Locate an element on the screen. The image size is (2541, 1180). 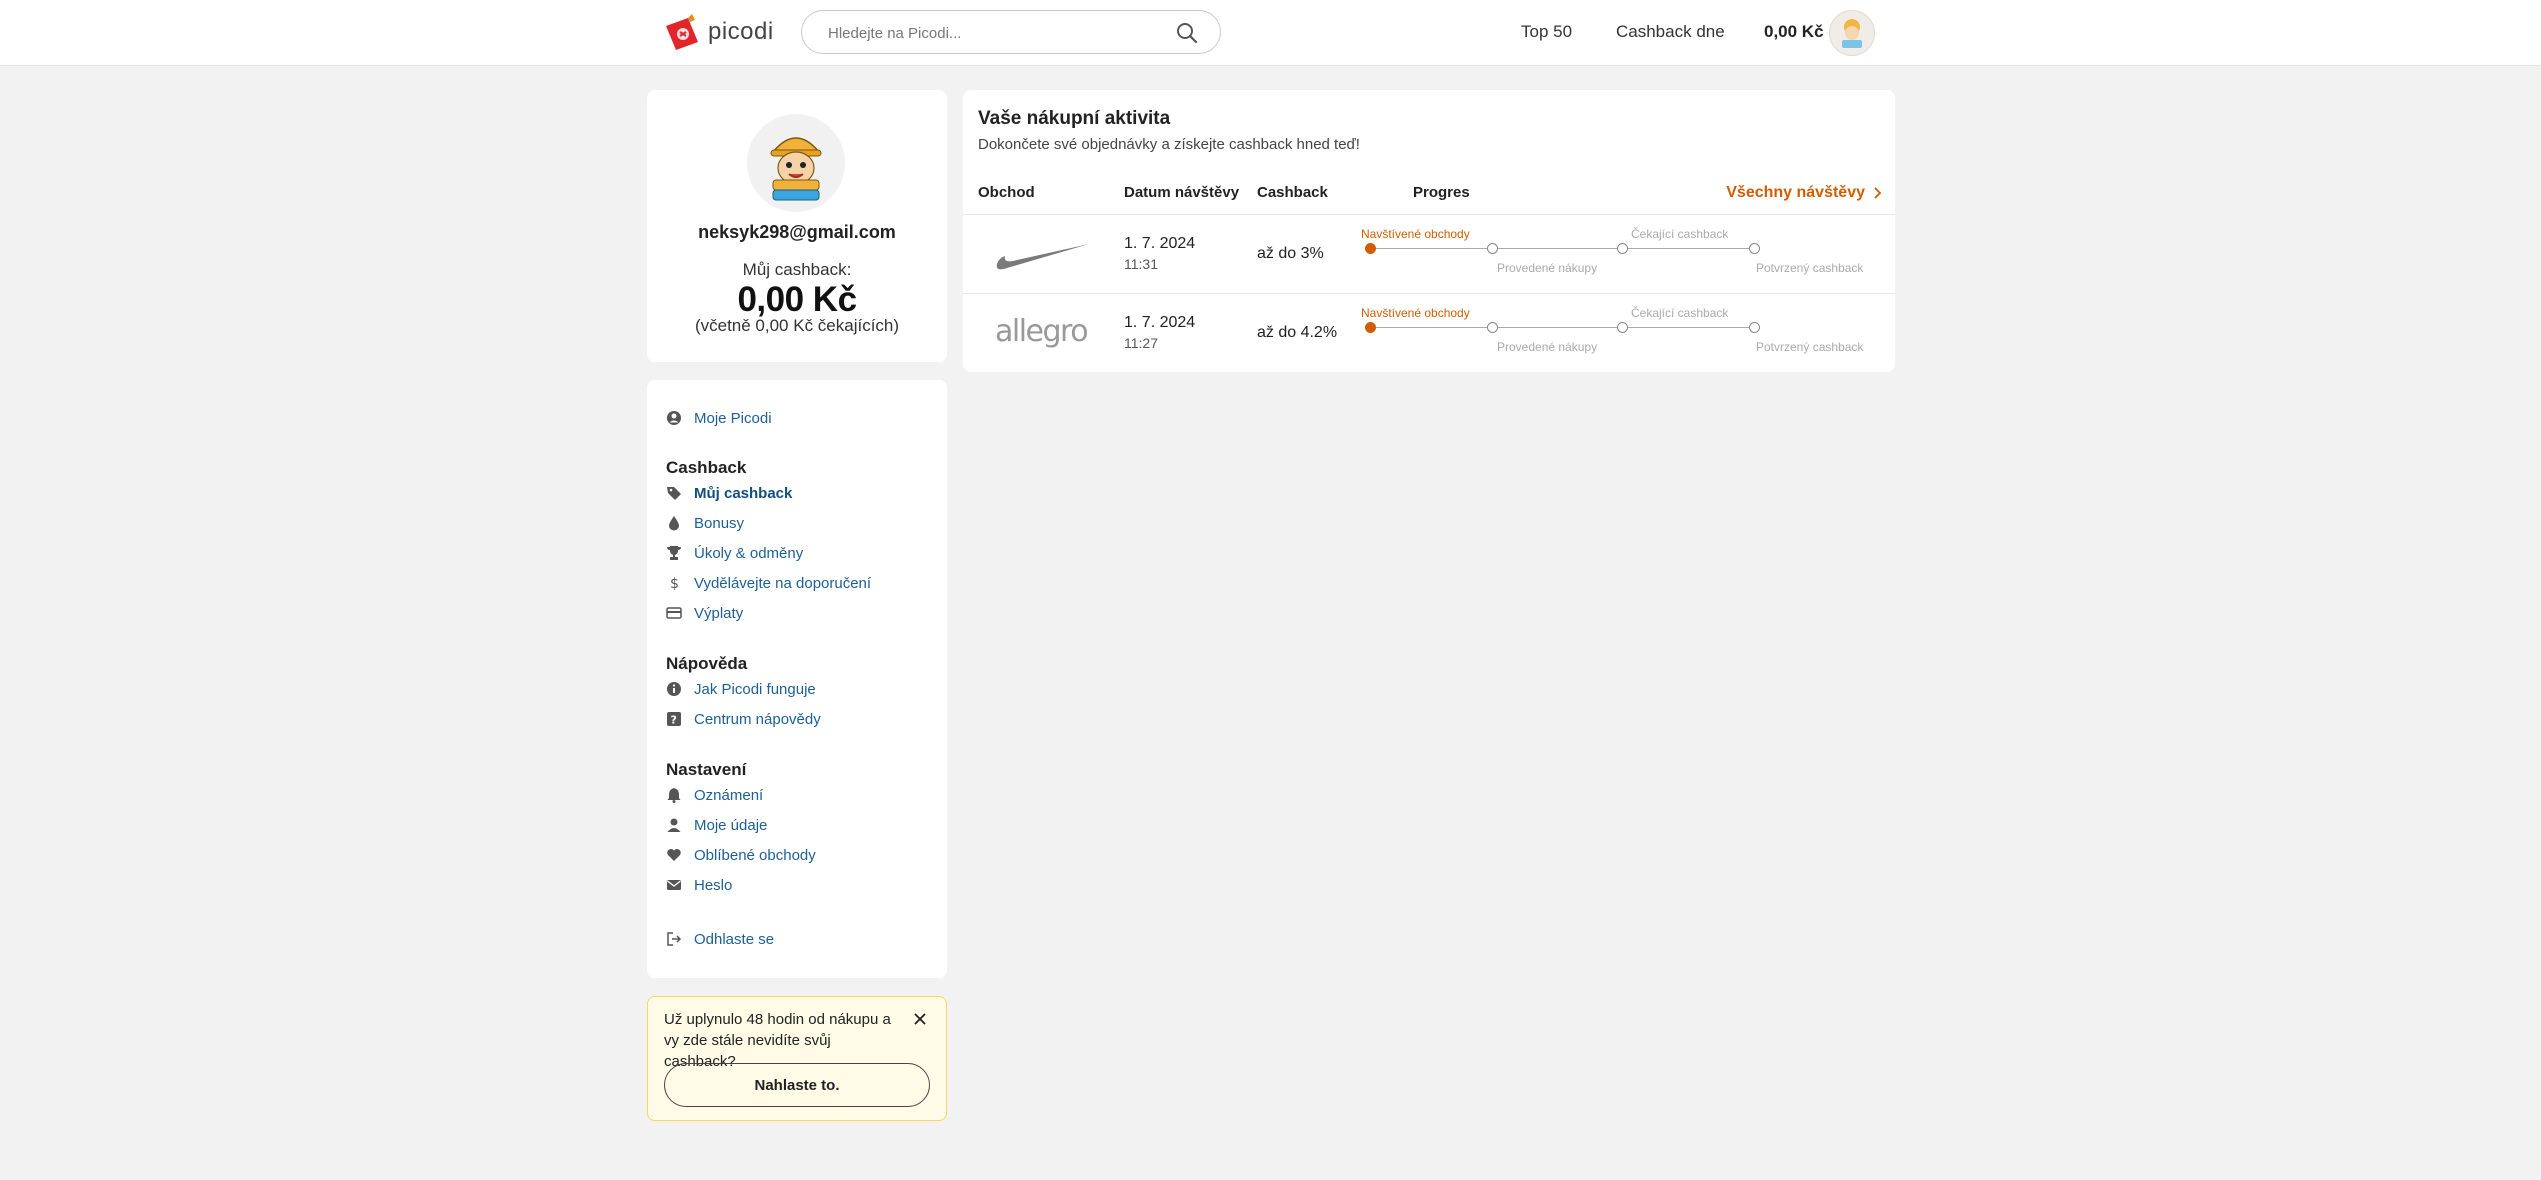
menu-doporuceni: $ Vydělávejte na doporučení is located at coordinates (768, 583).